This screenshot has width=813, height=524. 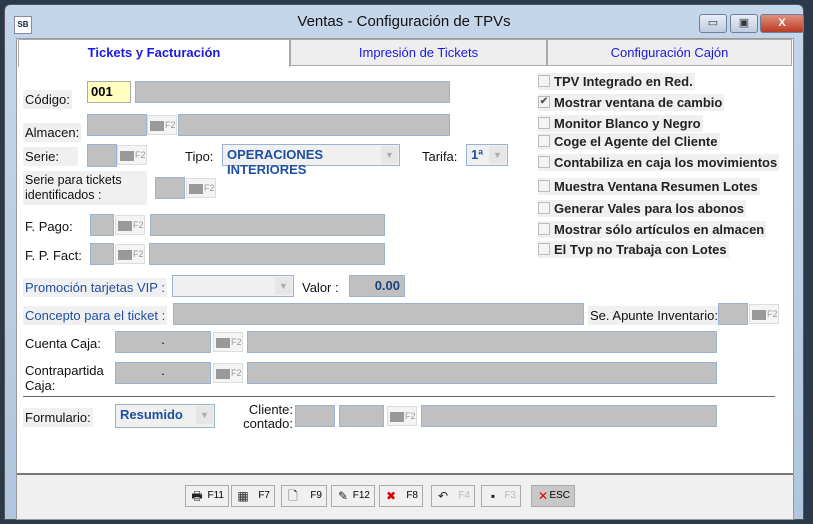 What do you see at coordinates (315, 416) in the screenshot?
I see `cliente-input` at bounding box center [315, 416].